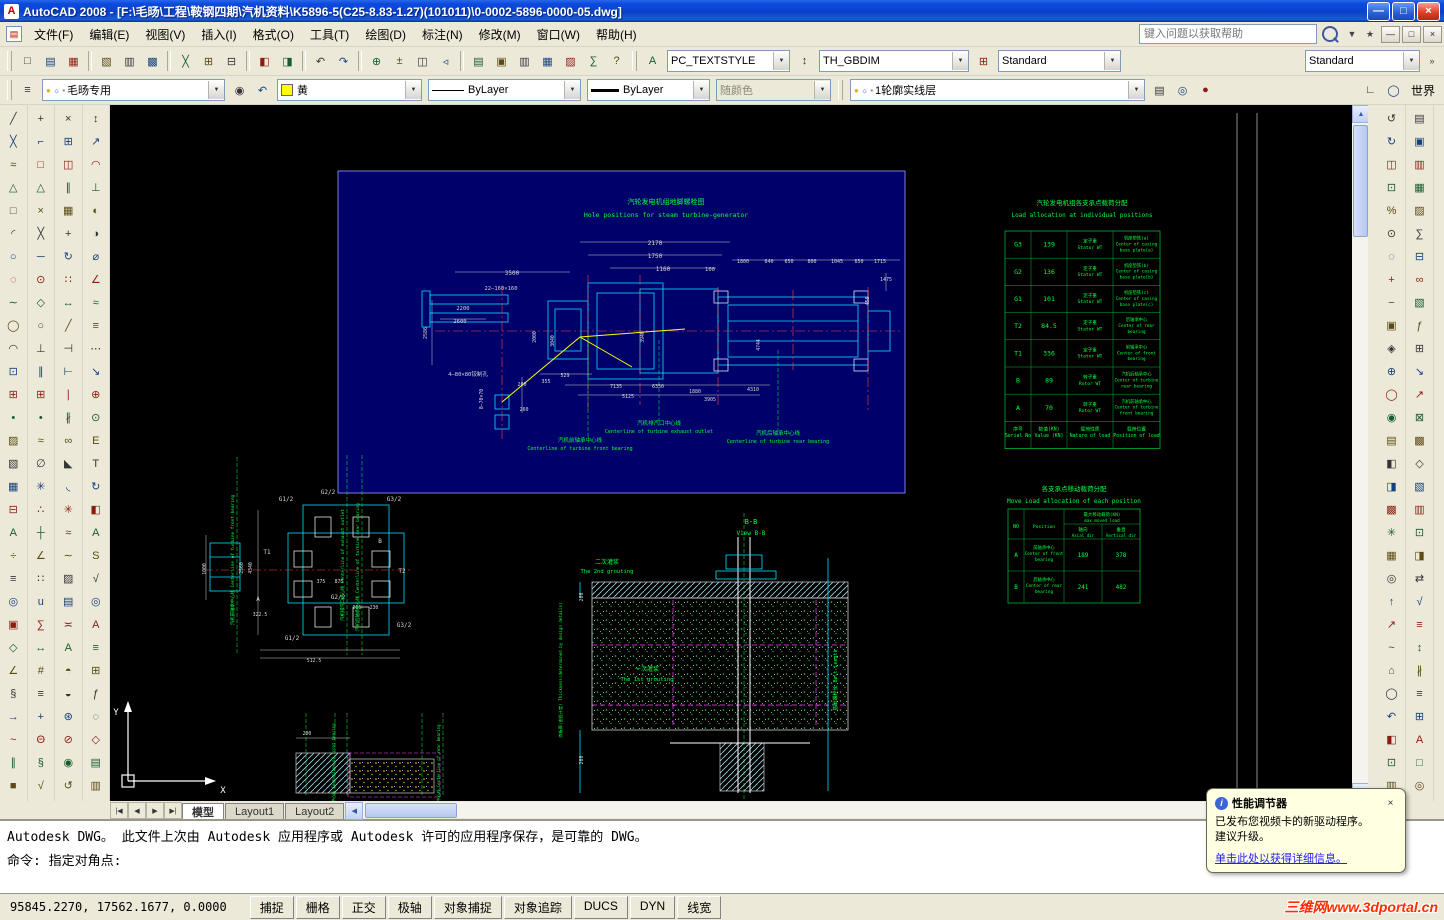  I want to click on tool-palettes-icon: ▥, so click(524, 61).